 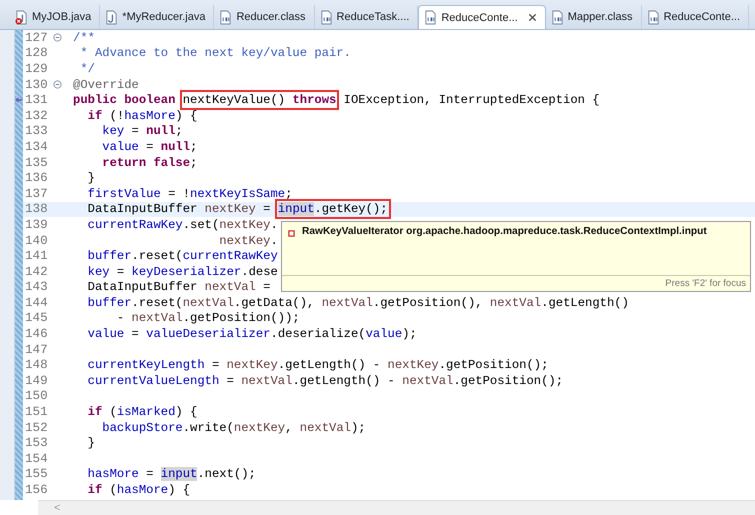 I want to click on field-name: currentValueLength, so click(x=153, y=381).